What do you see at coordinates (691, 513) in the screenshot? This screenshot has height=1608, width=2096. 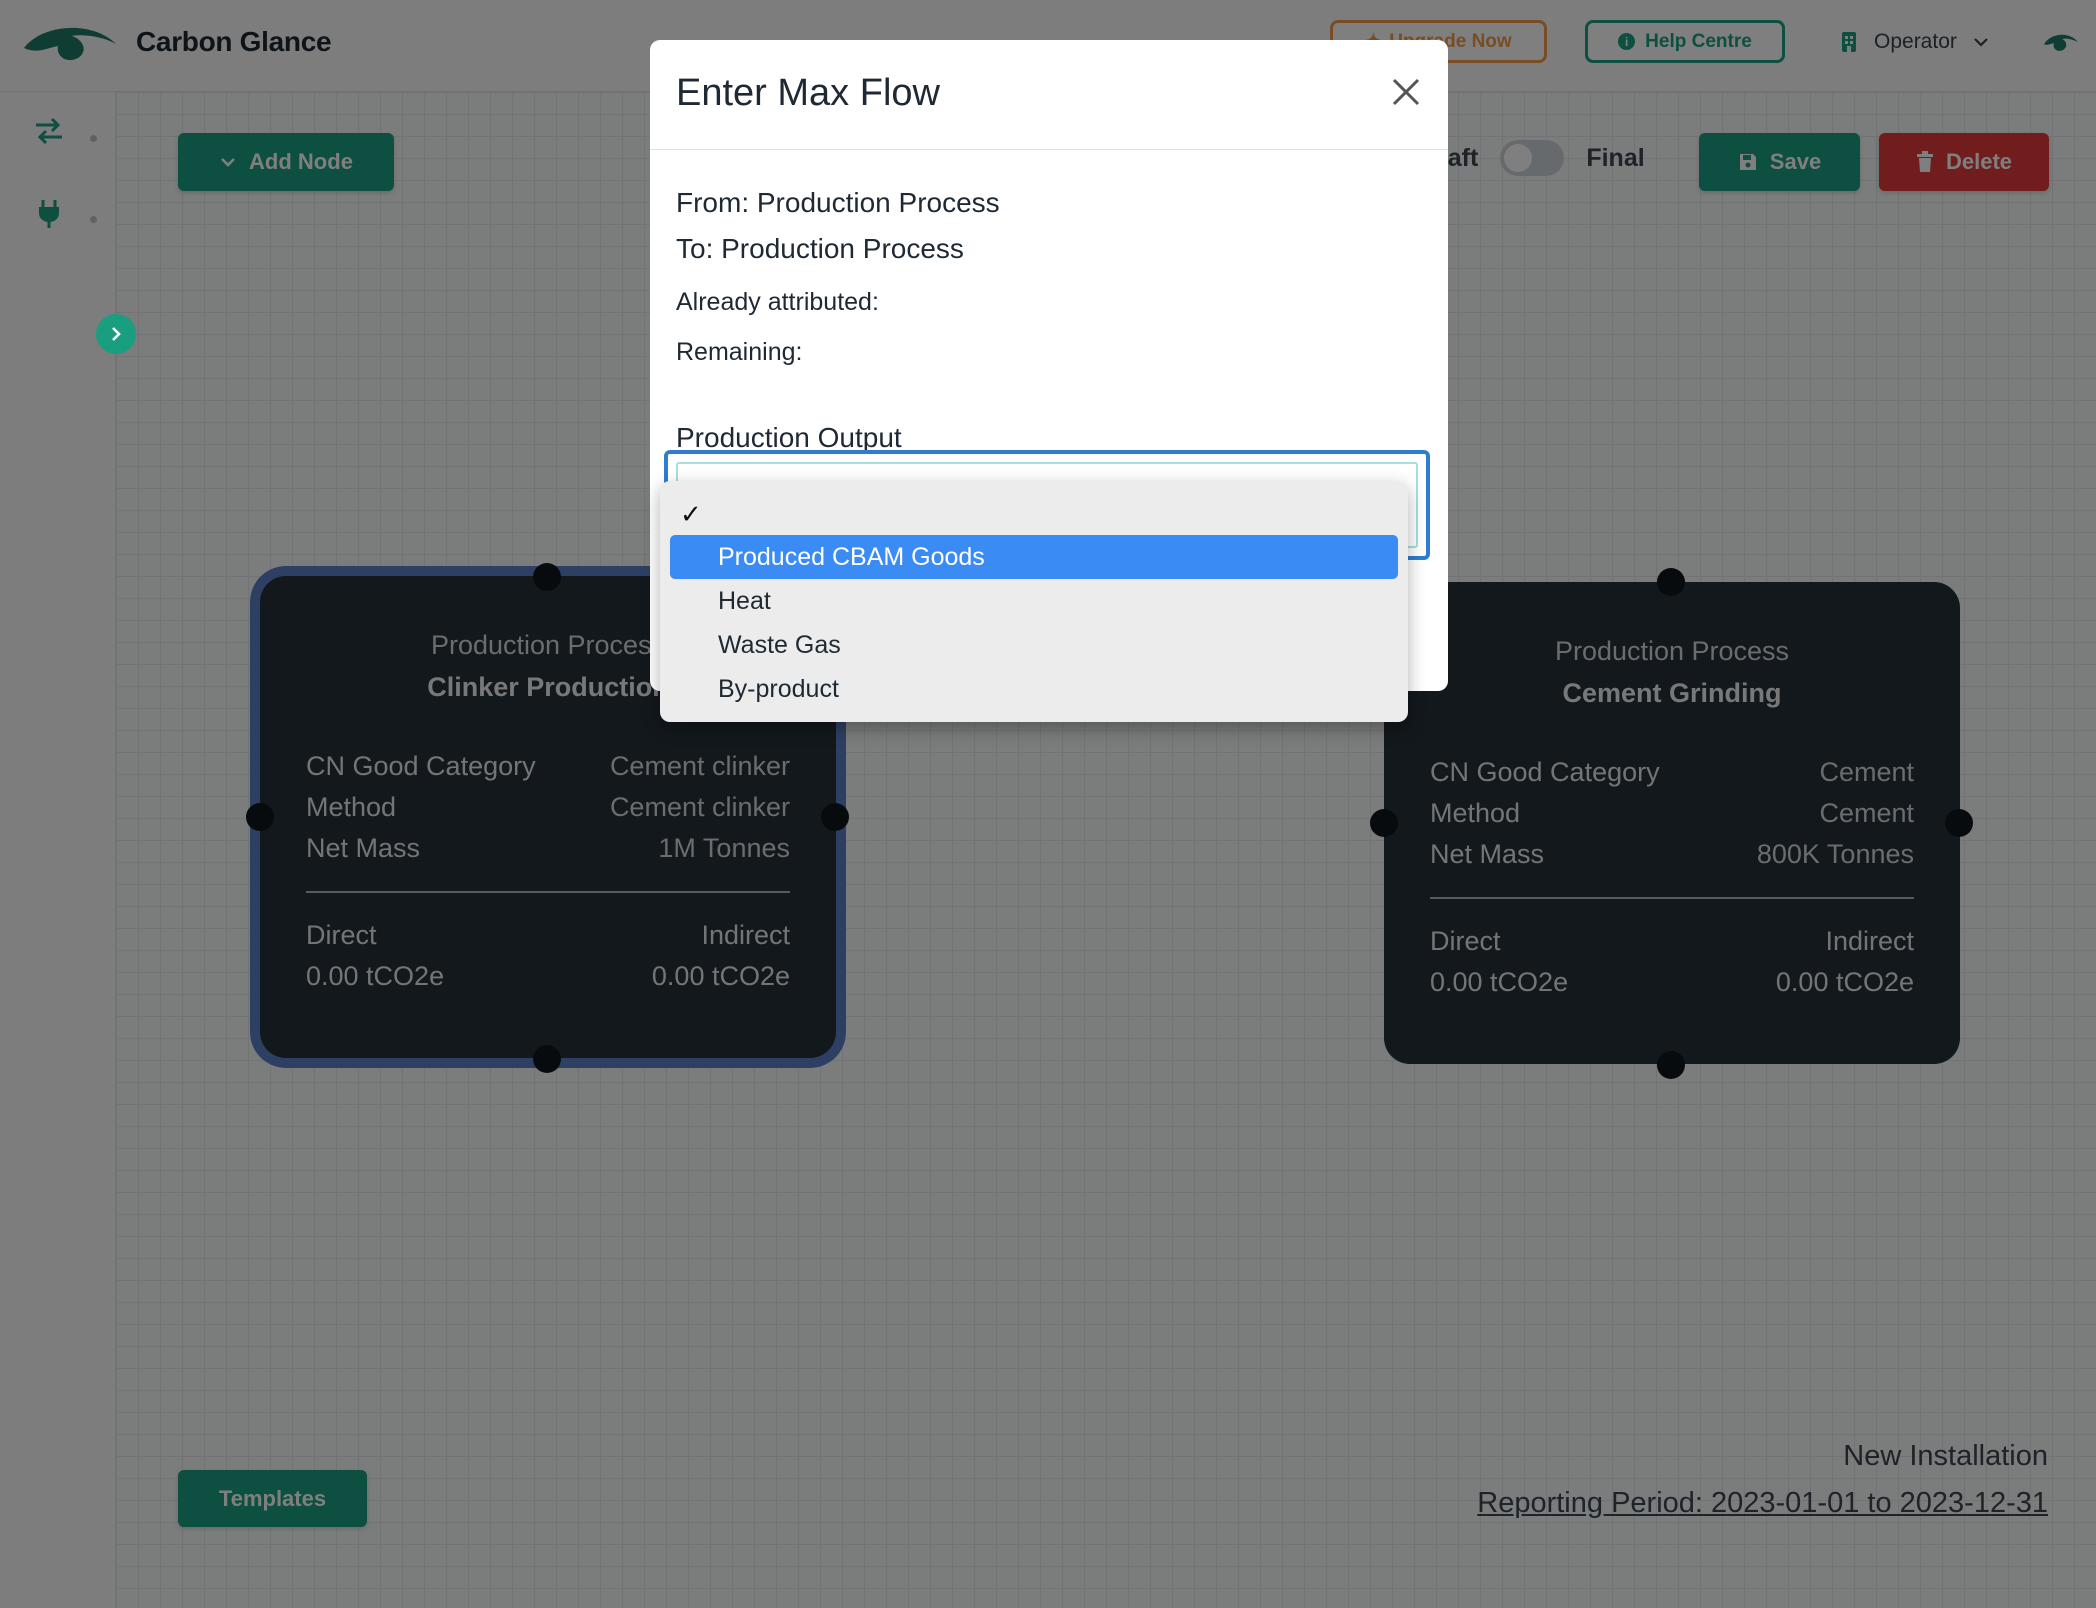 I see `checkmark-icon: ✓` at bounding box center [691, 513].